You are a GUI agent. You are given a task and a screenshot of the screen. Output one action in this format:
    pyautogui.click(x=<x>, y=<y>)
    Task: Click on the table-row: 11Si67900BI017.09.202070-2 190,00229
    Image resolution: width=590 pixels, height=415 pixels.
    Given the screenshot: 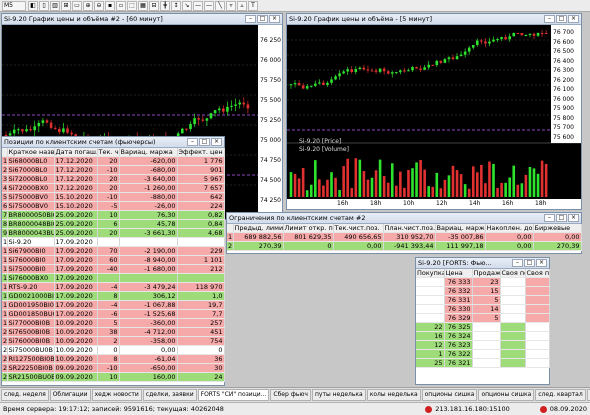 What is the action you would take?
    pyautogui.click(x=113, y=251)
    